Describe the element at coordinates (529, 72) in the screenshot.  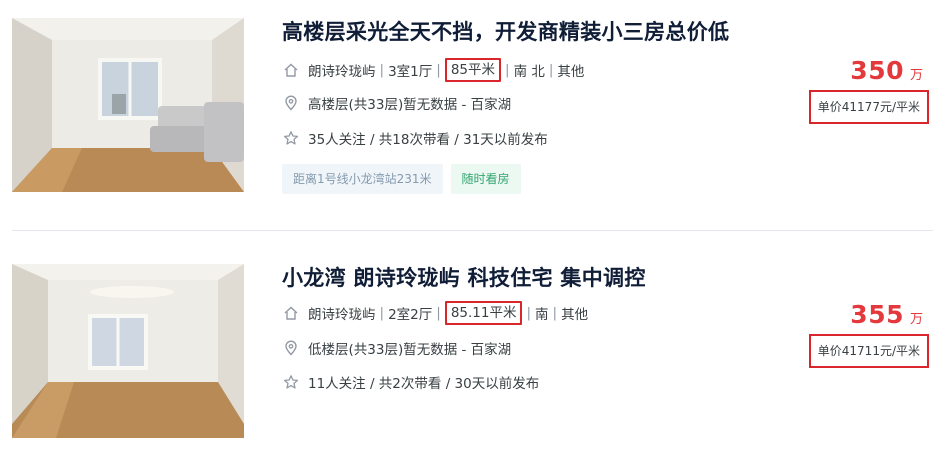
I see `orientation-text: 南 北` at that location.